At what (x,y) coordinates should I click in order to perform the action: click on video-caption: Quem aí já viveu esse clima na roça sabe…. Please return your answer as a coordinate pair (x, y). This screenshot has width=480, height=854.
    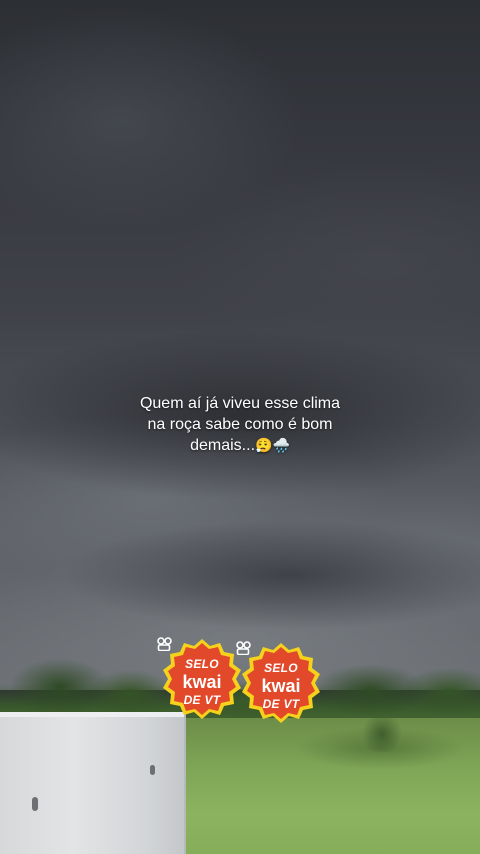
    Looking at the image, I should click on (240, 425).